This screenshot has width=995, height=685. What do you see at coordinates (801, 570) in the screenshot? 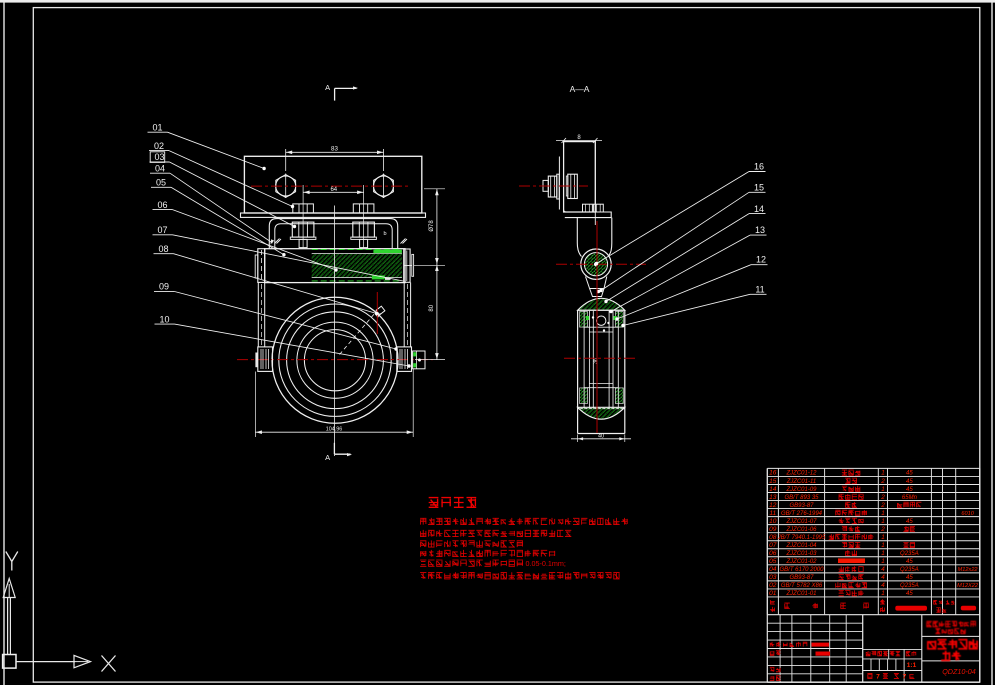
I see `svg-text: GB/T 6170 2000` at bounding box center [801, 570].